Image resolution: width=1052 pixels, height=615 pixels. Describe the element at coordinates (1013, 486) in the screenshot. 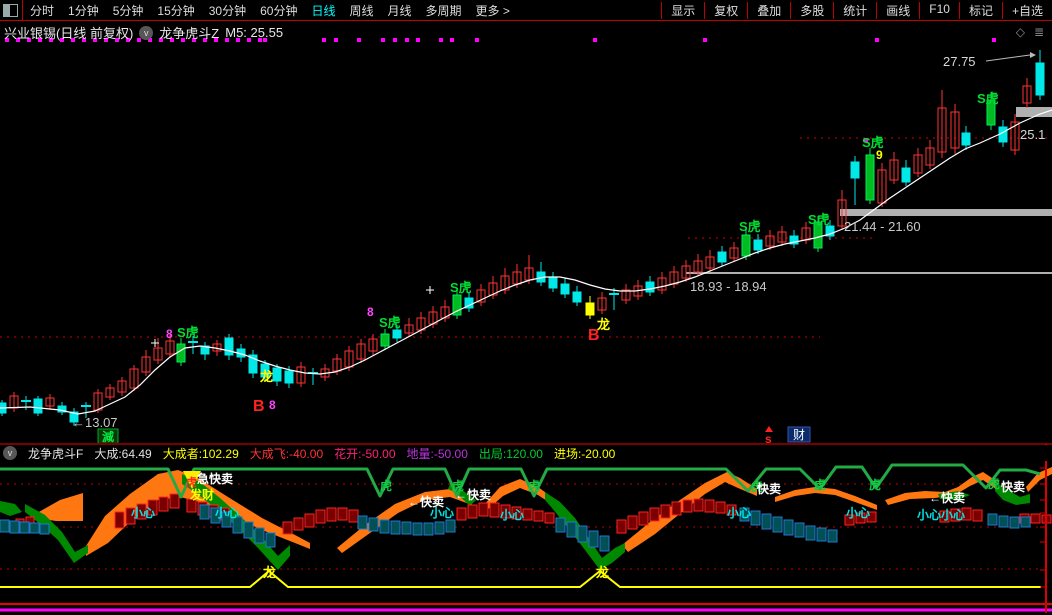

I see `panel-label-16: 快卖` at that location.